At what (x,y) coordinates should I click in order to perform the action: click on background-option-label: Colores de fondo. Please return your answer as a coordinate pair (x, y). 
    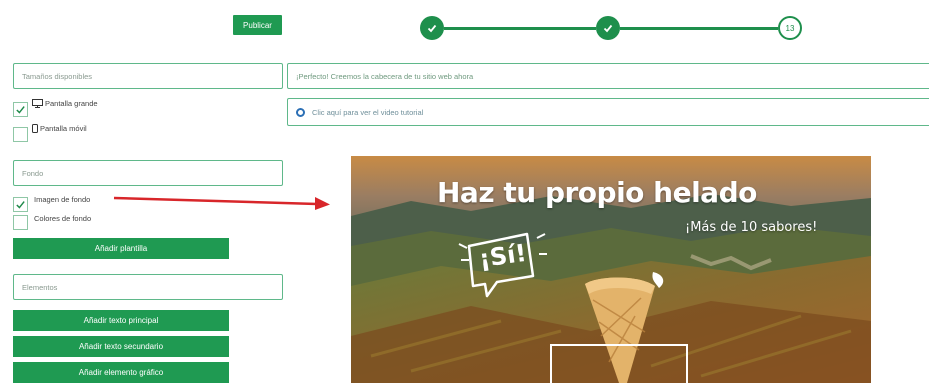
    Looking at the image, I should click on (63, 218).